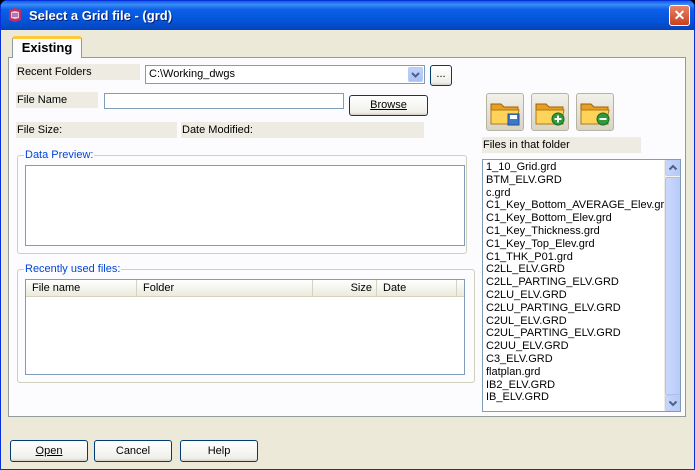 The height and width of the screenshot is (470, 695). I want to click on file-list-item: C2LL_ELV.GRD, so click(574, 269).